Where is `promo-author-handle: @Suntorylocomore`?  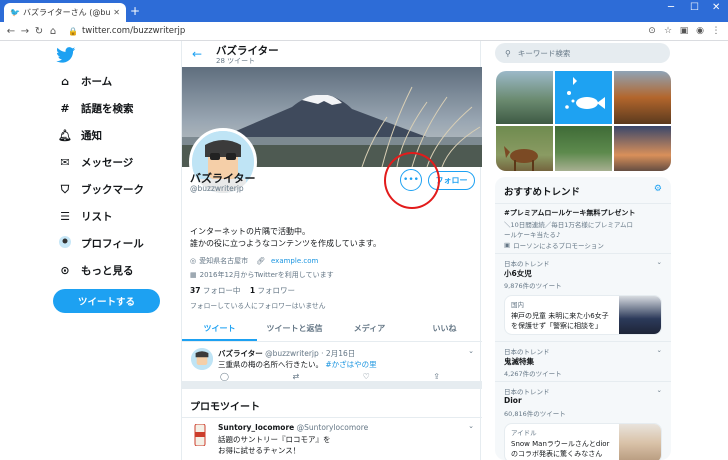
promo-author-handle: @Suntorylocomore is located at coordinates (332, 427).